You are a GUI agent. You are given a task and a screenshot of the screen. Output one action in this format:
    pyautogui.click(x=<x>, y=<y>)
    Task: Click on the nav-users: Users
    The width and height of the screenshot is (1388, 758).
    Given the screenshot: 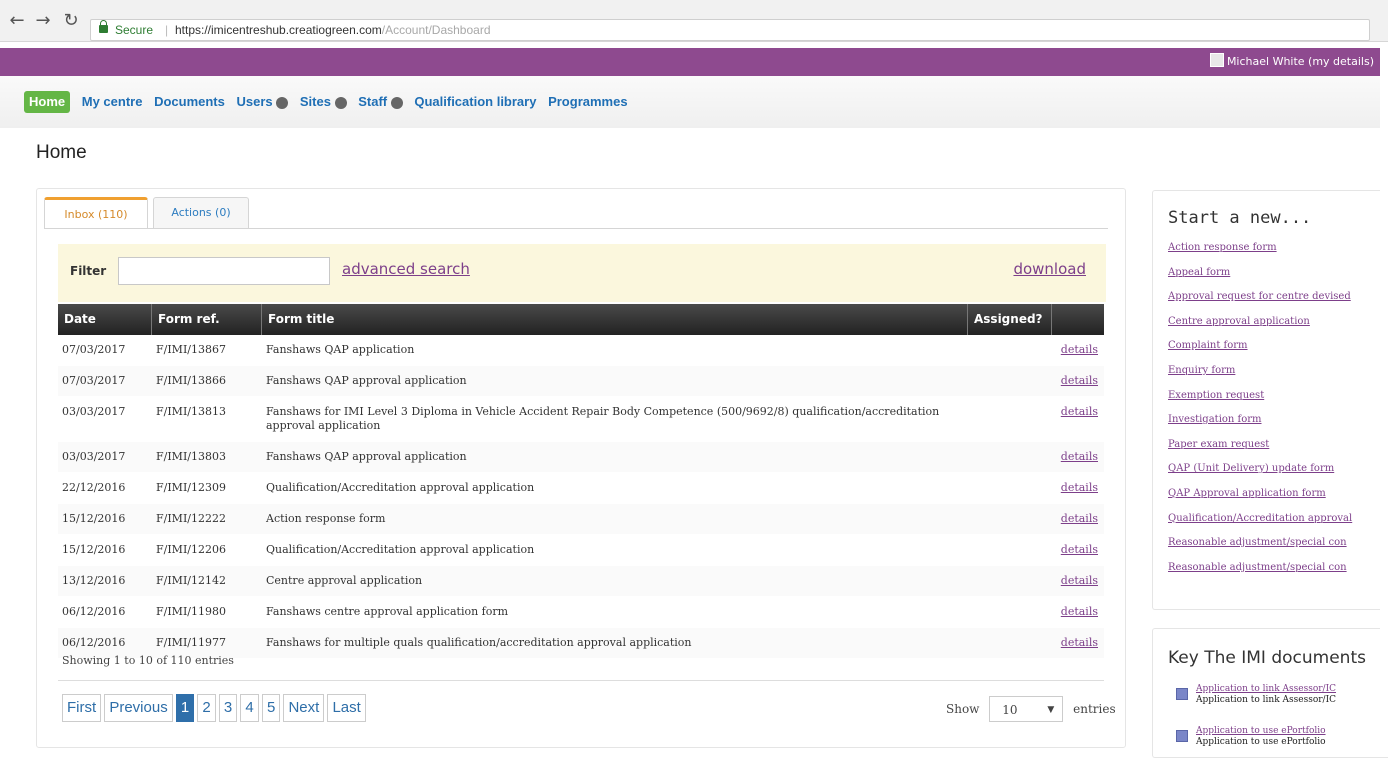 What is the action you would take?
    pyautogui.click(x=263, y=102)
    